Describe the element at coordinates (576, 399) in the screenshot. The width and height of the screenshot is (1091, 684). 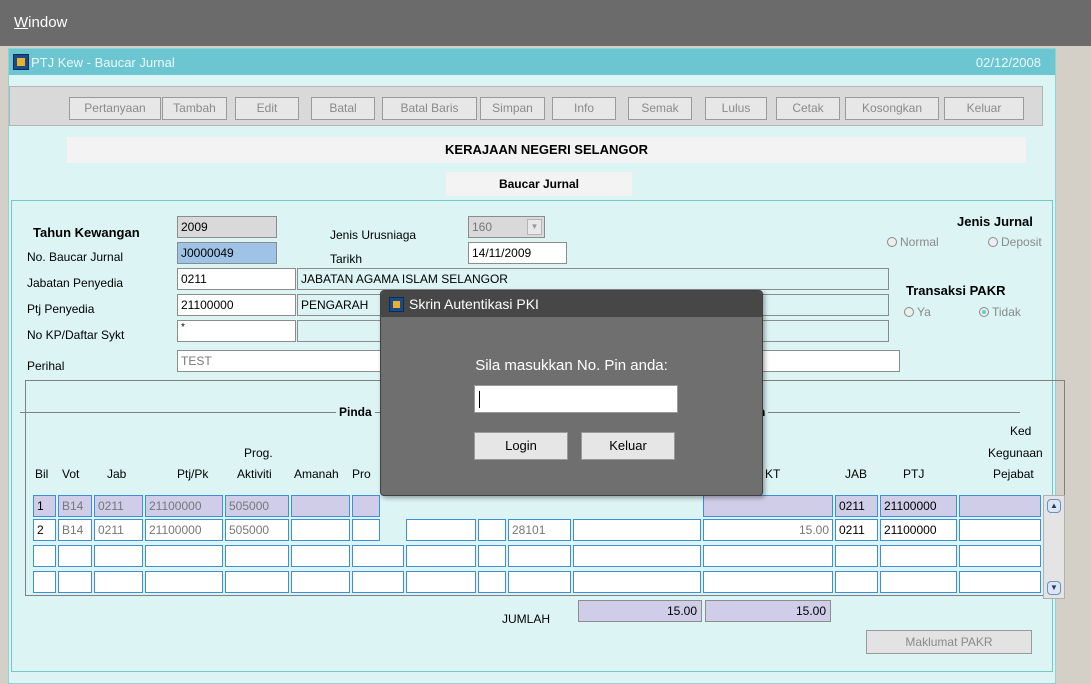
I see `pin-input` at that location.